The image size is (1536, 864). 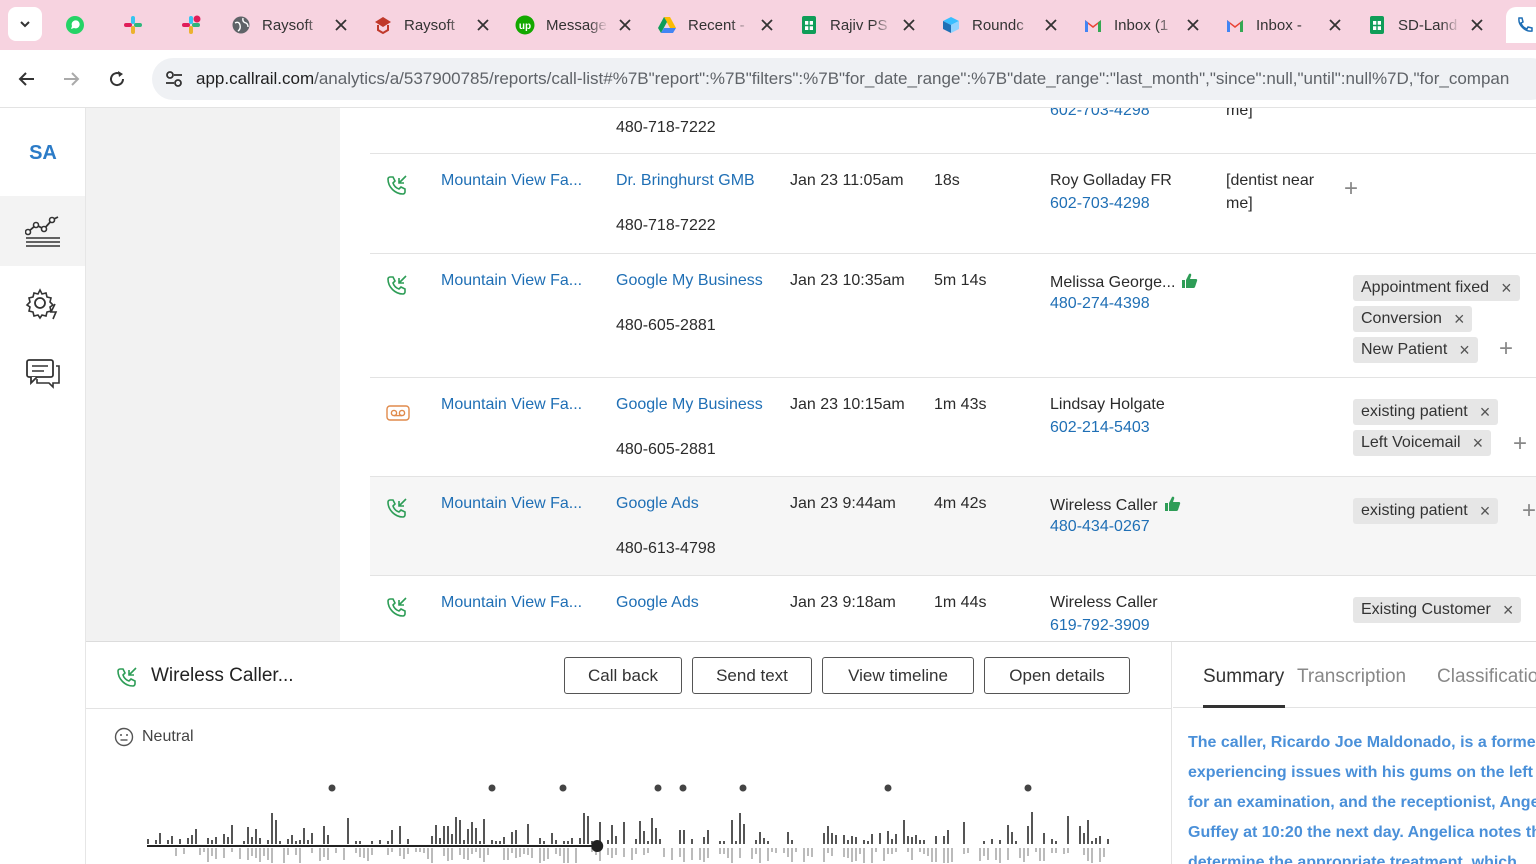 What do you see at coordinates (1427, 25) in the screenshot?
I see `browser-tab: SD-Land` at bounding box center [1427, 25].